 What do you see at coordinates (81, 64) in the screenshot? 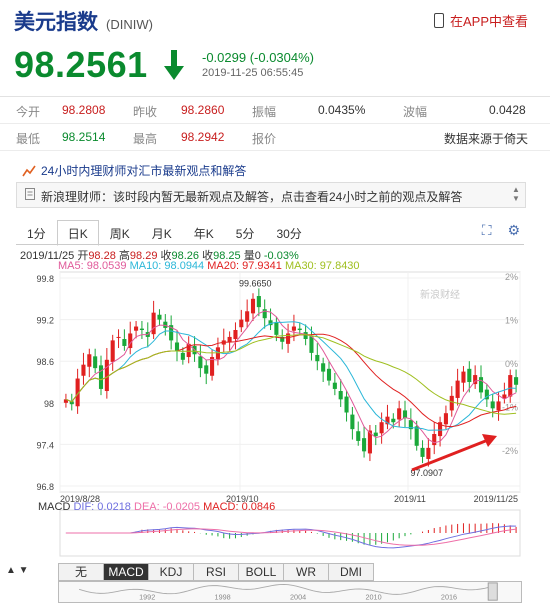
I see `current-price: 98.2561` at bounding box center [81, 64].